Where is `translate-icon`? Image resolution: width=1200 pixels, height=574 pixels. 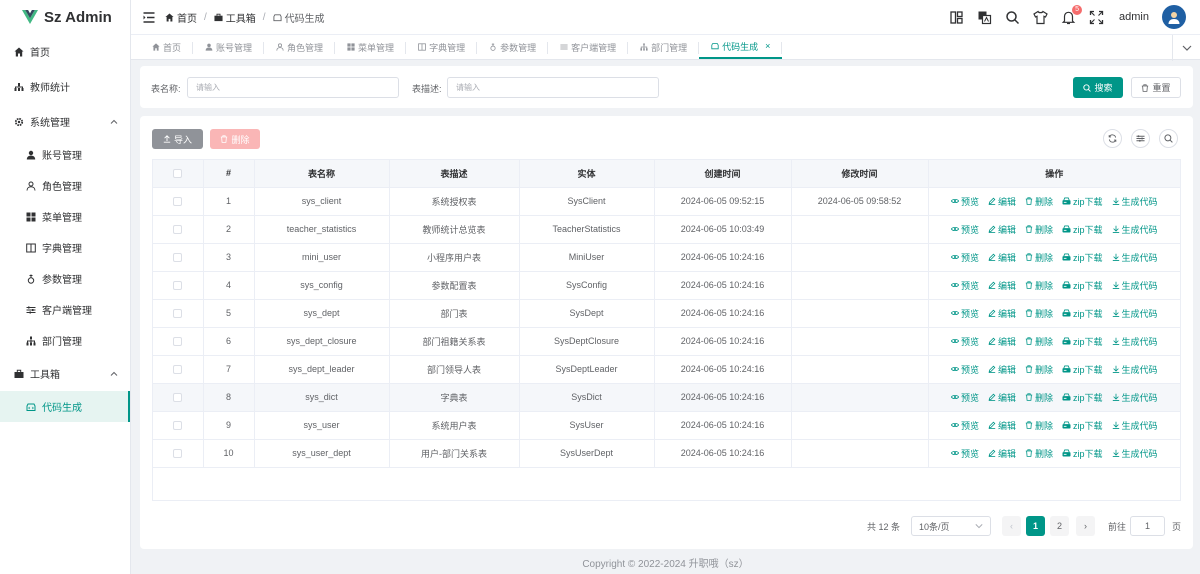 translate-icon is located at coordinates (984, 17).